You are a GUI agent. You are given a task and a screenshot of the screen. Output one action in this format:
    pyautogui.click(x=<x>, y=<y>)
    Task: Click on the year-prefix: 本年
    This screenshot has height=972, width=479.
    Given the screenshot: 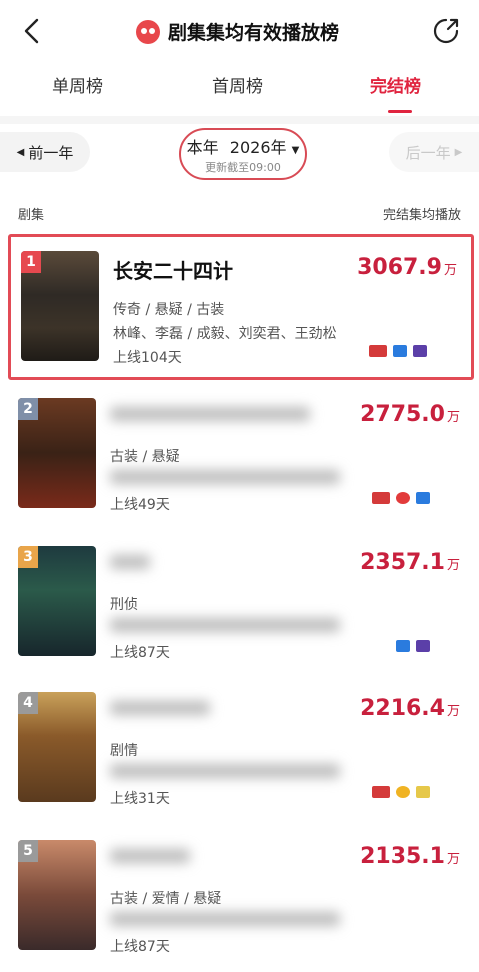 What is the action you would take?
    pyautogui.click(x=202, y=147)
    